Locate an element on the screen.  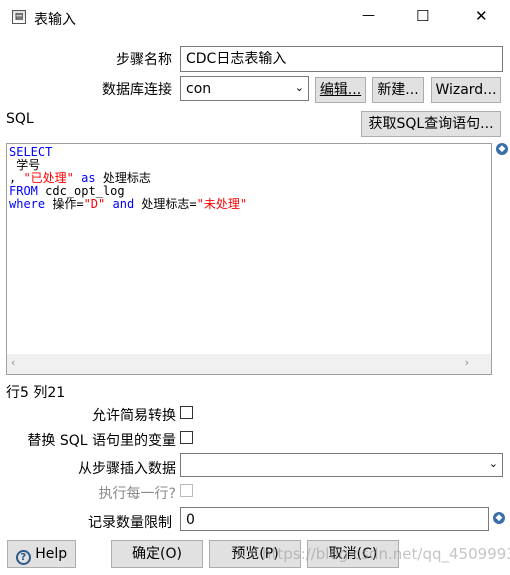
scroll-left-icon: ‹ is located at coordinates (13, 362).